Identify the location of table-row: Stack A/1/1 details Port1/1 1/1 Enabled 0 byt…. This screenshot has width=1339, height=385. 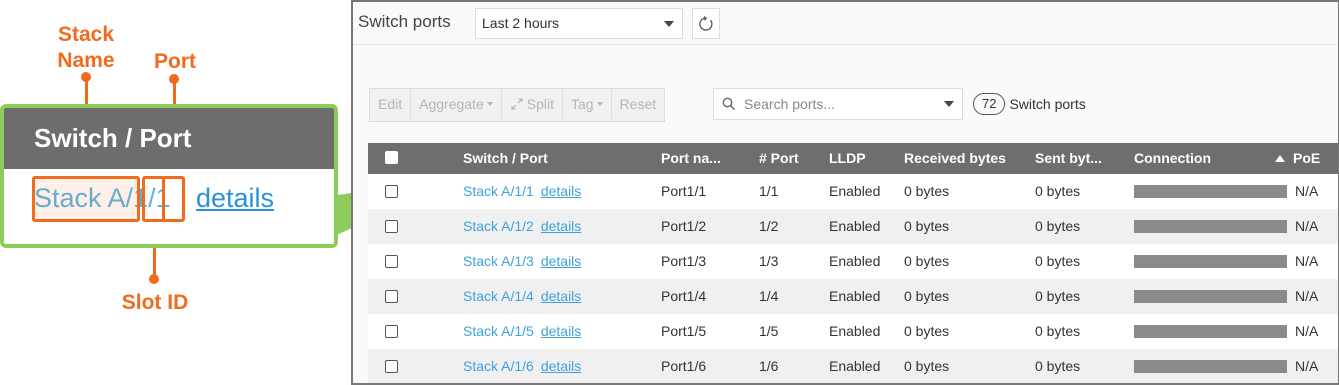
(853, 191).